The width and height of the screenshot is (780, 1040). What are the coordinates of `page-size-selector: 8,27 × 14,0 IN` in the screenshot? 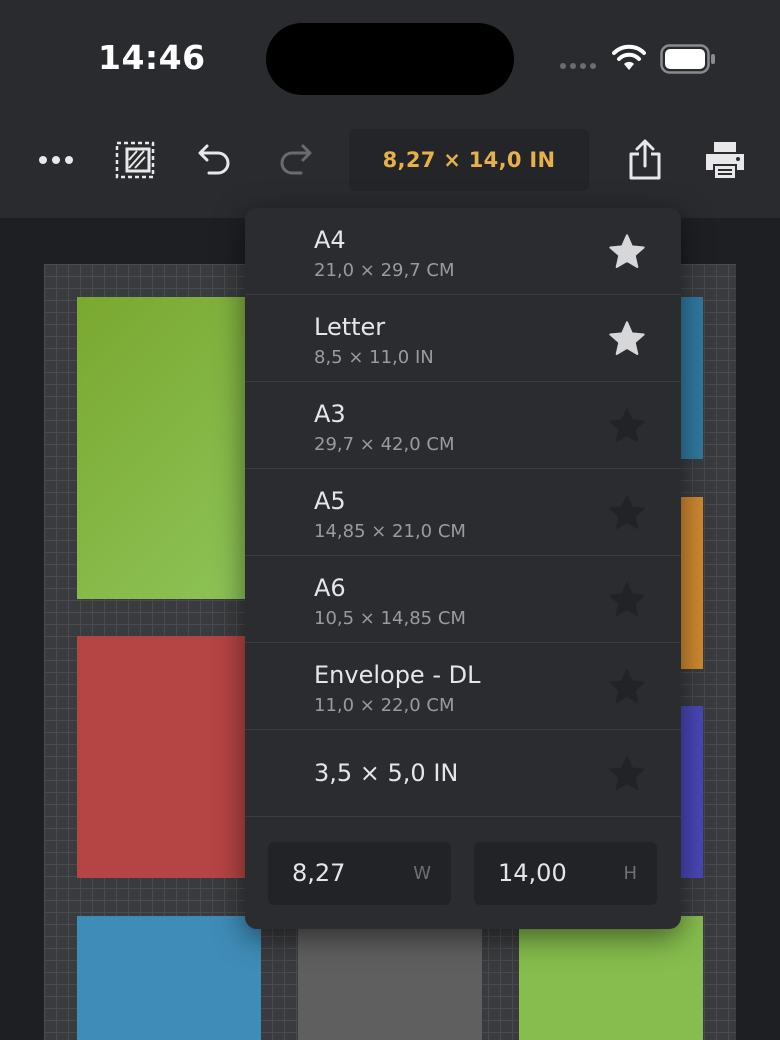 It's located at (469, 160).